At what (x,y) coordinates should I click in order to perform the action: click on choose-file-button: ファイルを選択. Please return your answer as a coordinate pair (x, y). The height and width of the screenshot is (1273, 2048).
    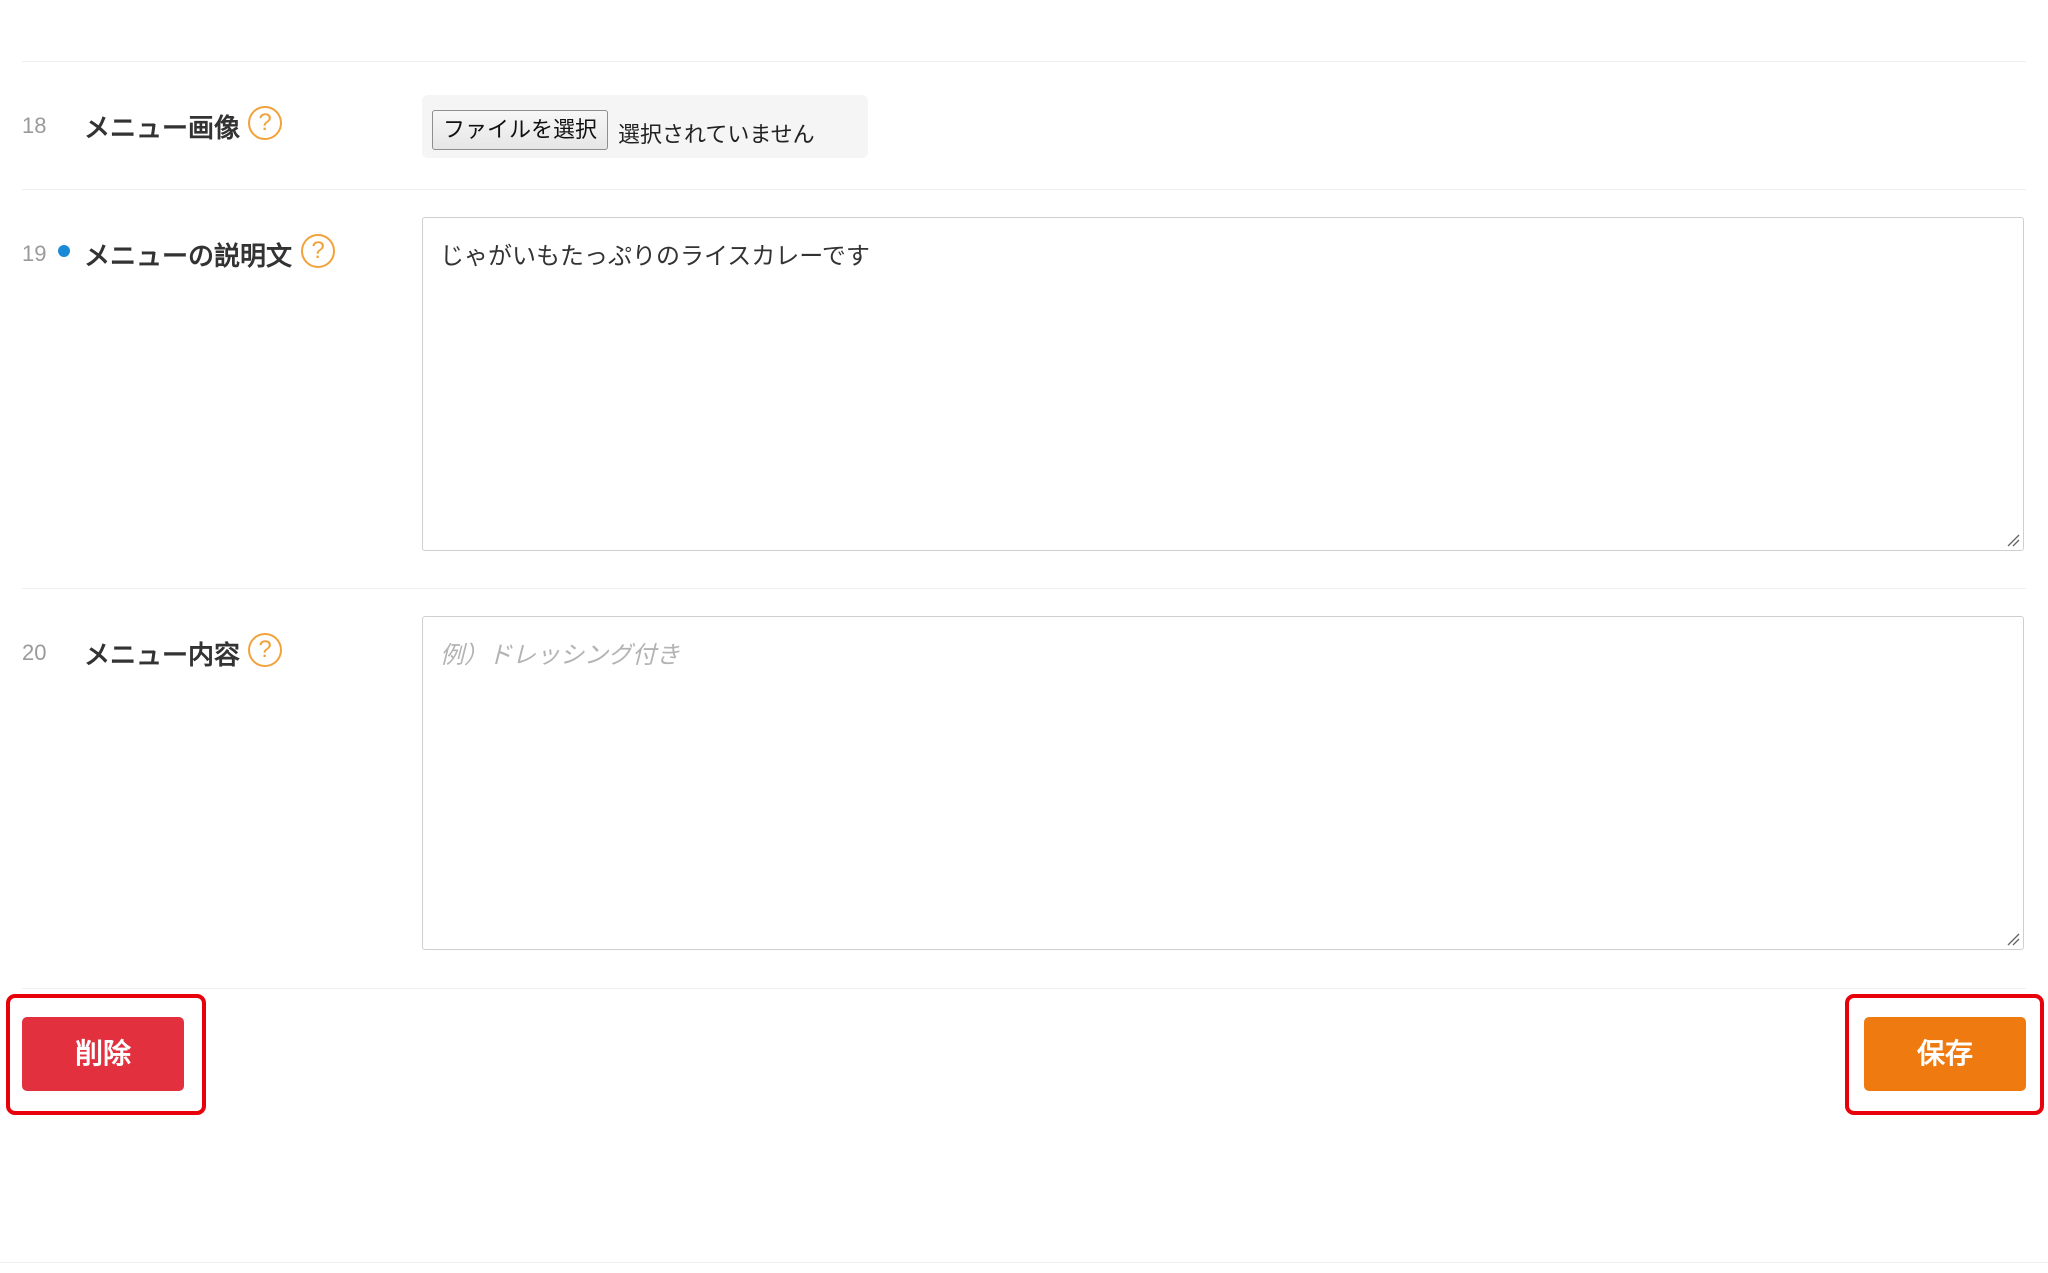
    Looking at the image, I should click on (520, 130).